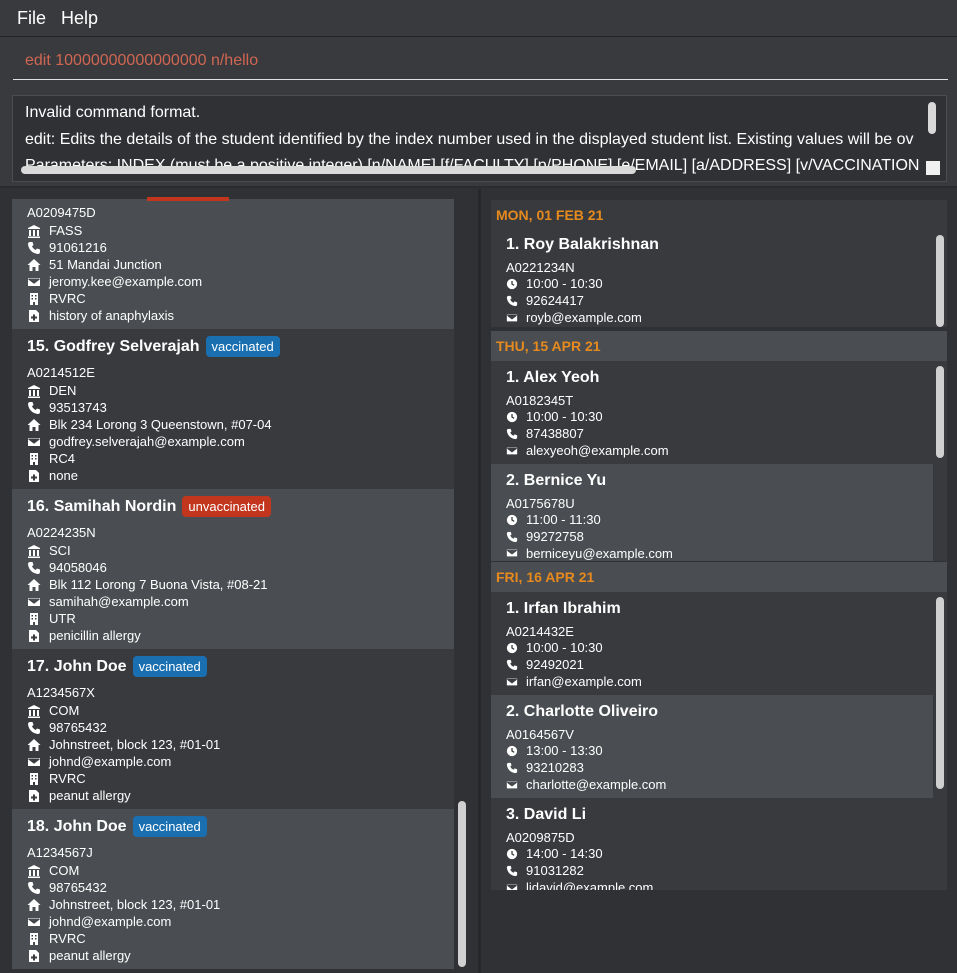 This screenshot has height=973, width=957. I want to click on vaccination-badge: unvaccinated, so click(226, 506).